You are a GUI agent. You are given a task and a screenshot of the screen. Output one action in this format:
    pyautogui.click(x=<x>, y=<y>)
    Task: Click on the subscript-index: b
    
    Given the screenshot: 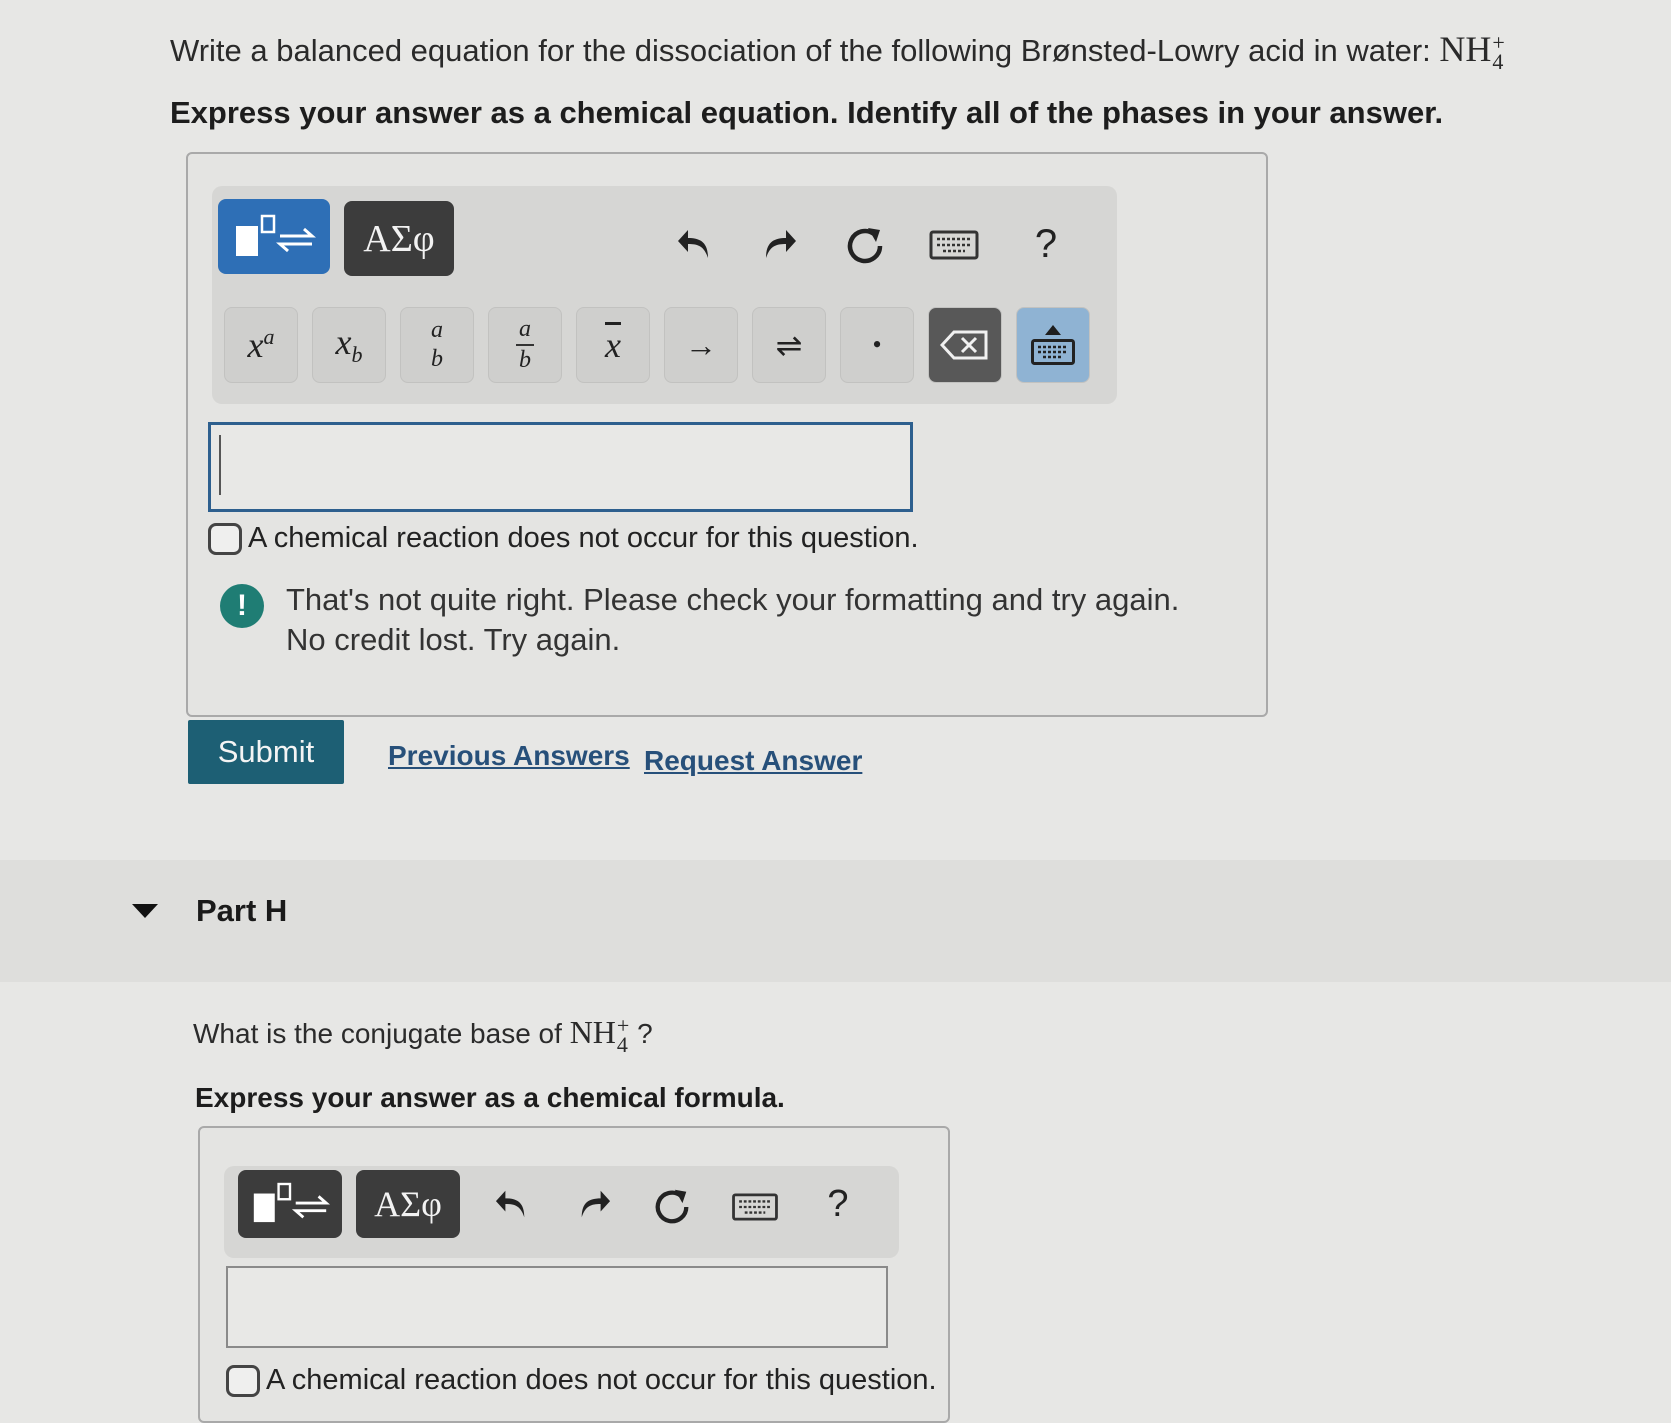 What is the action you would take?
    pyautogui.click(x=357, y=355)
    